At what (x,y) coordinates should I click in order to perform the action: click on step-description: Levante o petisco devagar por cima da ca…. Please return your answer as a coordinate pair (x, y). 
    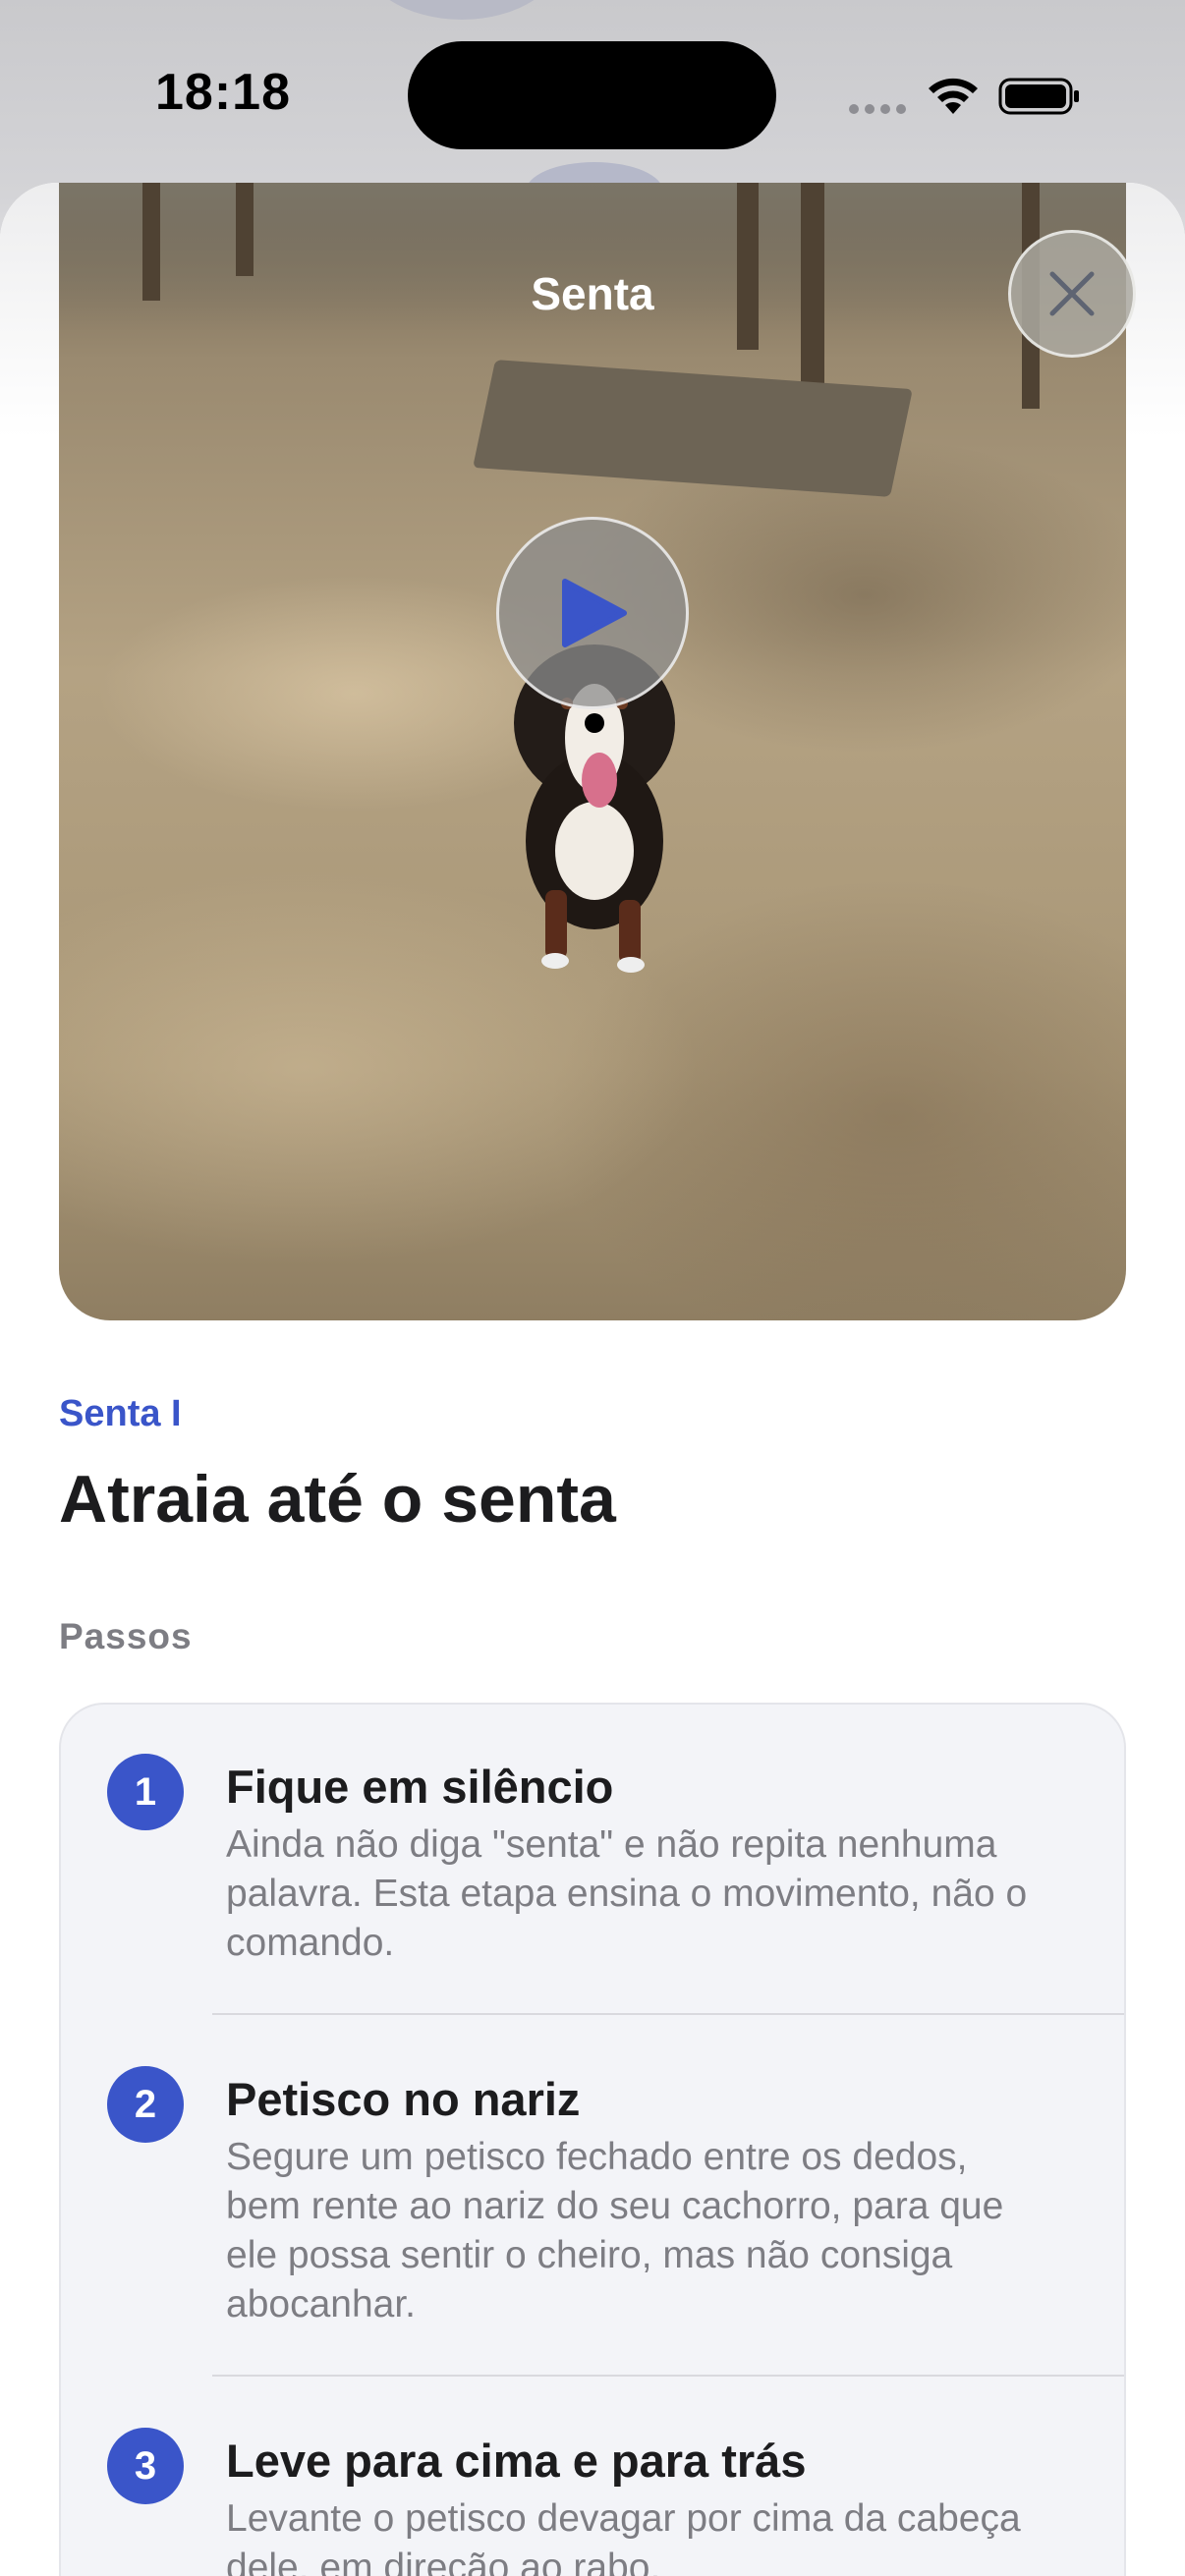
    Looking at the image, I should click on (624, 2536).